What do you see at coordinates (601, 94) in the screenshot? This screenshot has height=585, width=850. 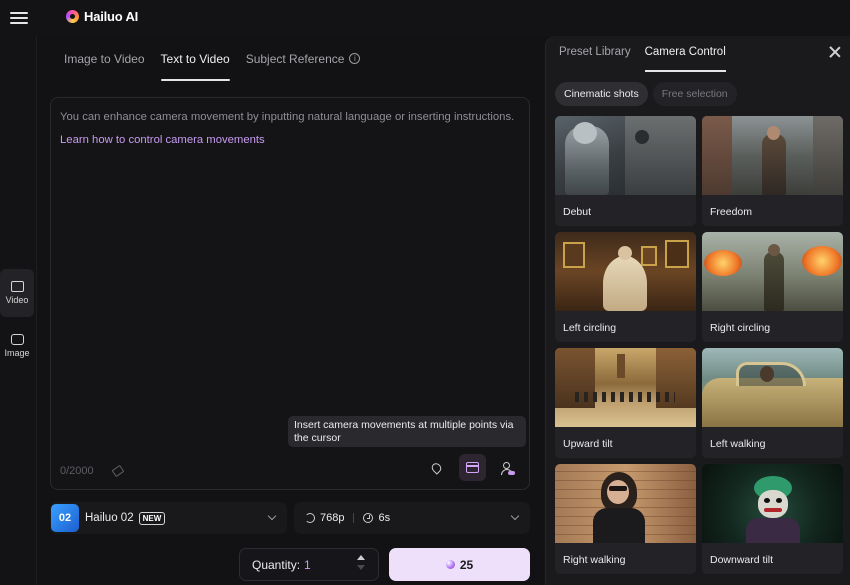 I see `pill-cinematic-shots: Cinematic shots` at bounding box center [601, 94].